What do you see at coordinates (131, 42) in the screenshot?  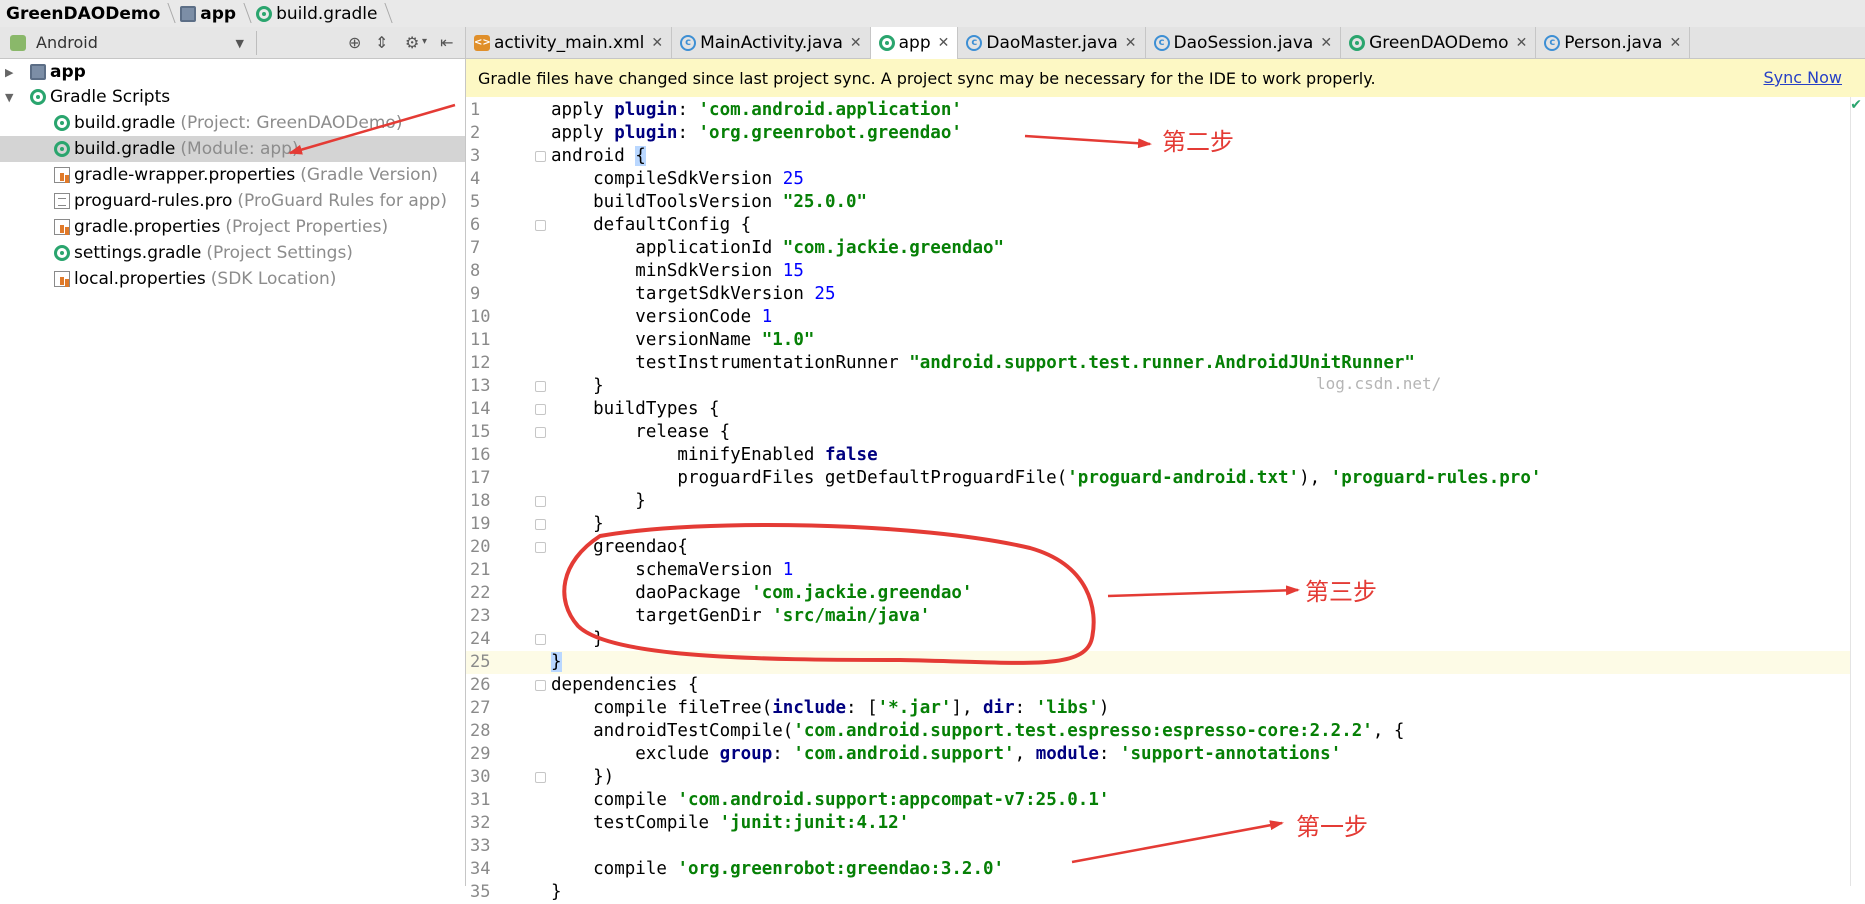 I see `project-view-select: Android ▼` at bounding box center [131, 42].